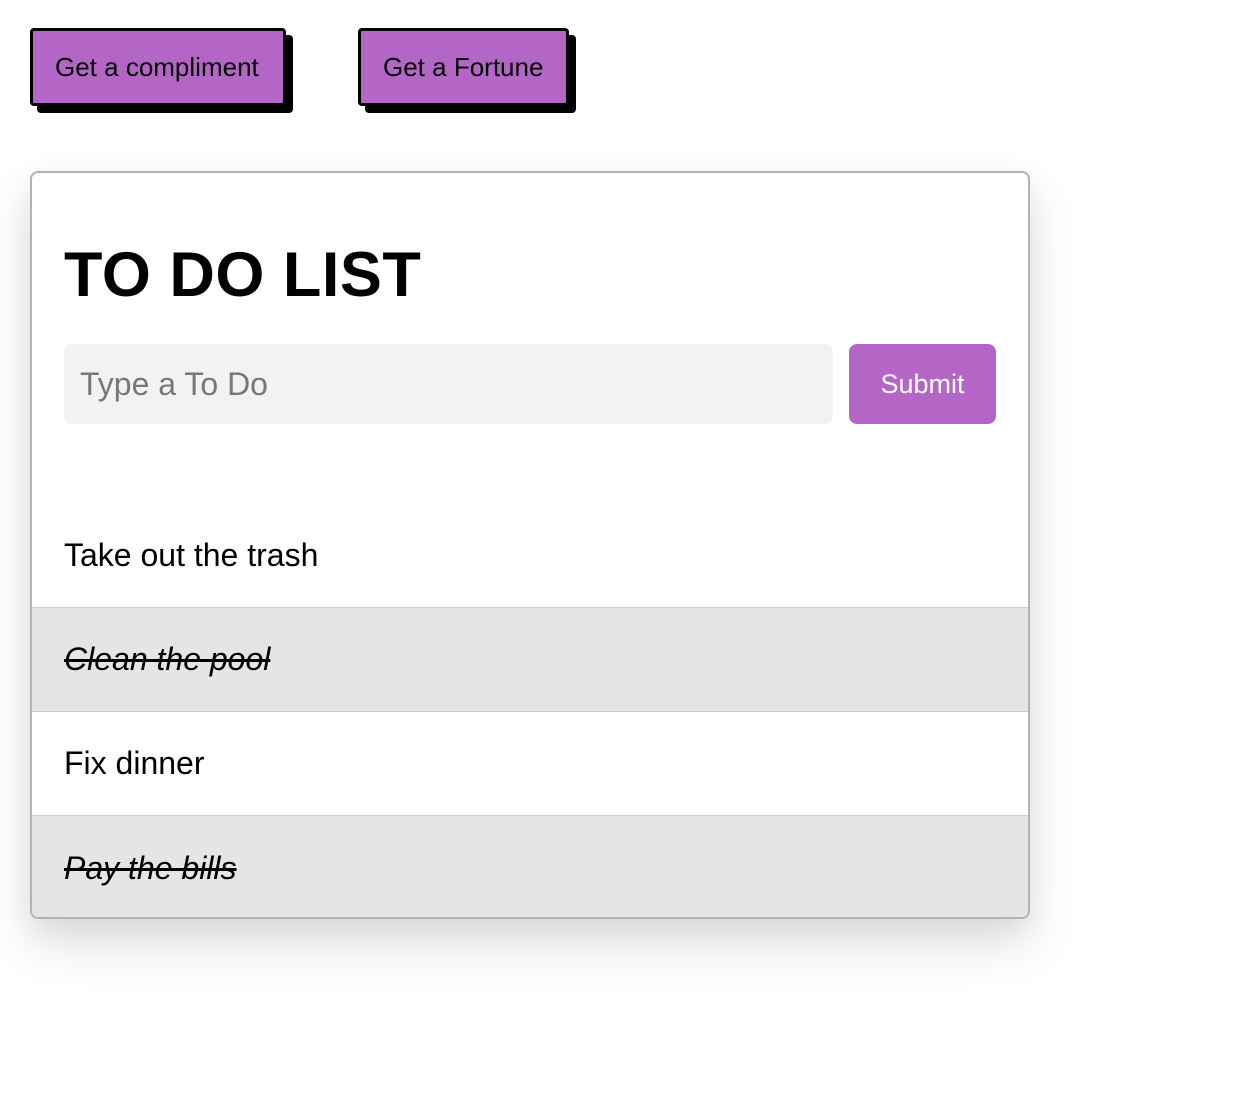  What do you see at coordinates (530, 866) in the screenshot?
I see `todo-item: Pay the bills` at bounding box center [530, 866].